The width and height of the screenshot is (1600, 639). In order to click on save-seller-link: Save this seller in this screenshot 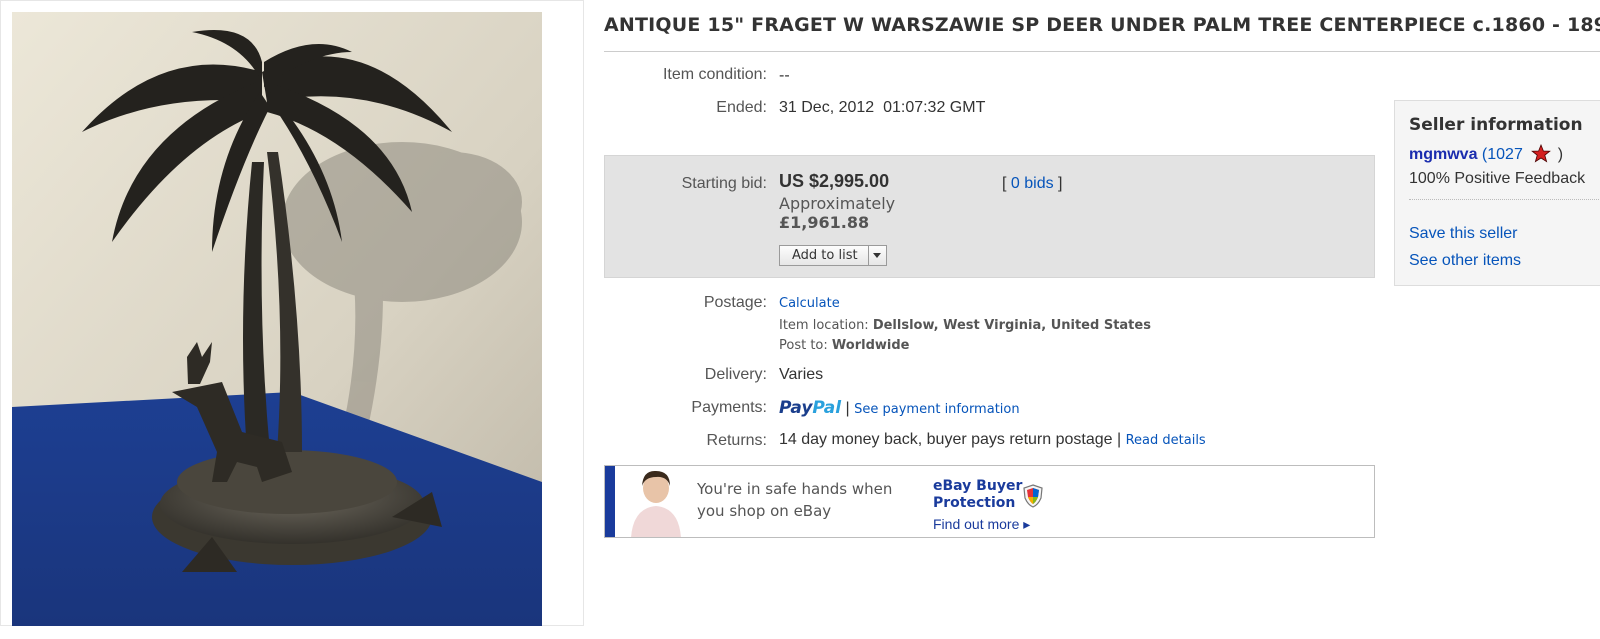, I will do `click(1463, 234)`.